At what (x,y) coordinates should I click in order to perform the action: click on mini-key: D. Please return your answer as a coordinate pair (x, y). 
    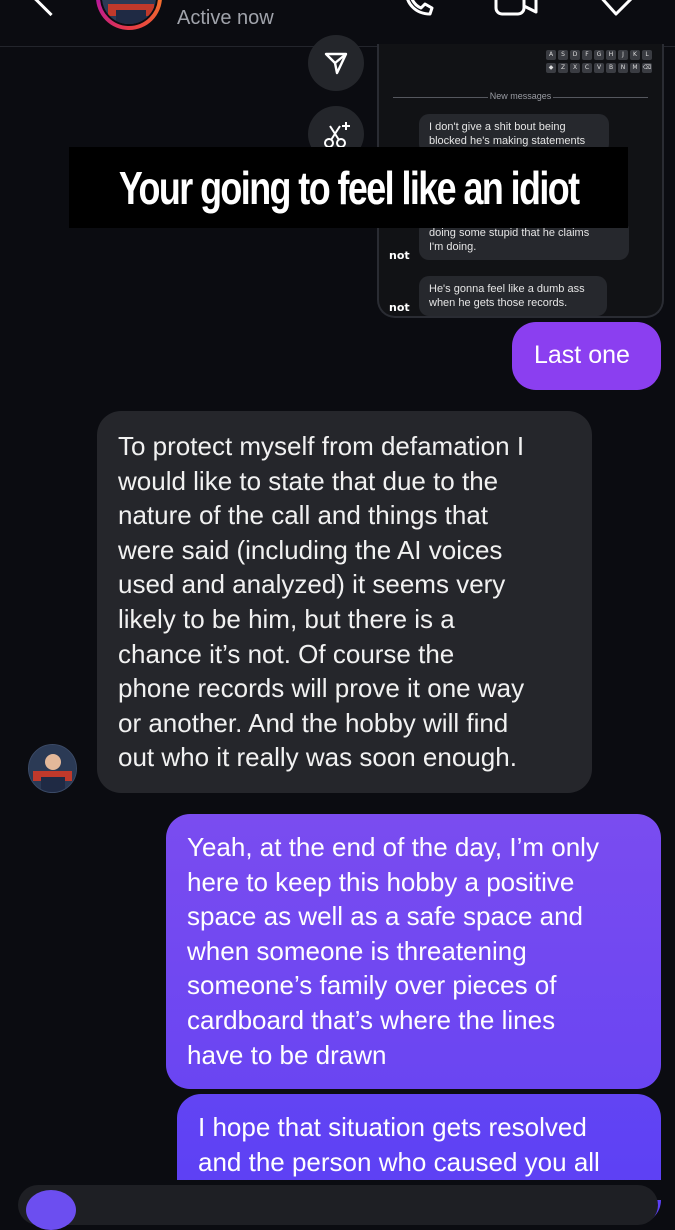
    Looking at the image, I should click on (575, 55).